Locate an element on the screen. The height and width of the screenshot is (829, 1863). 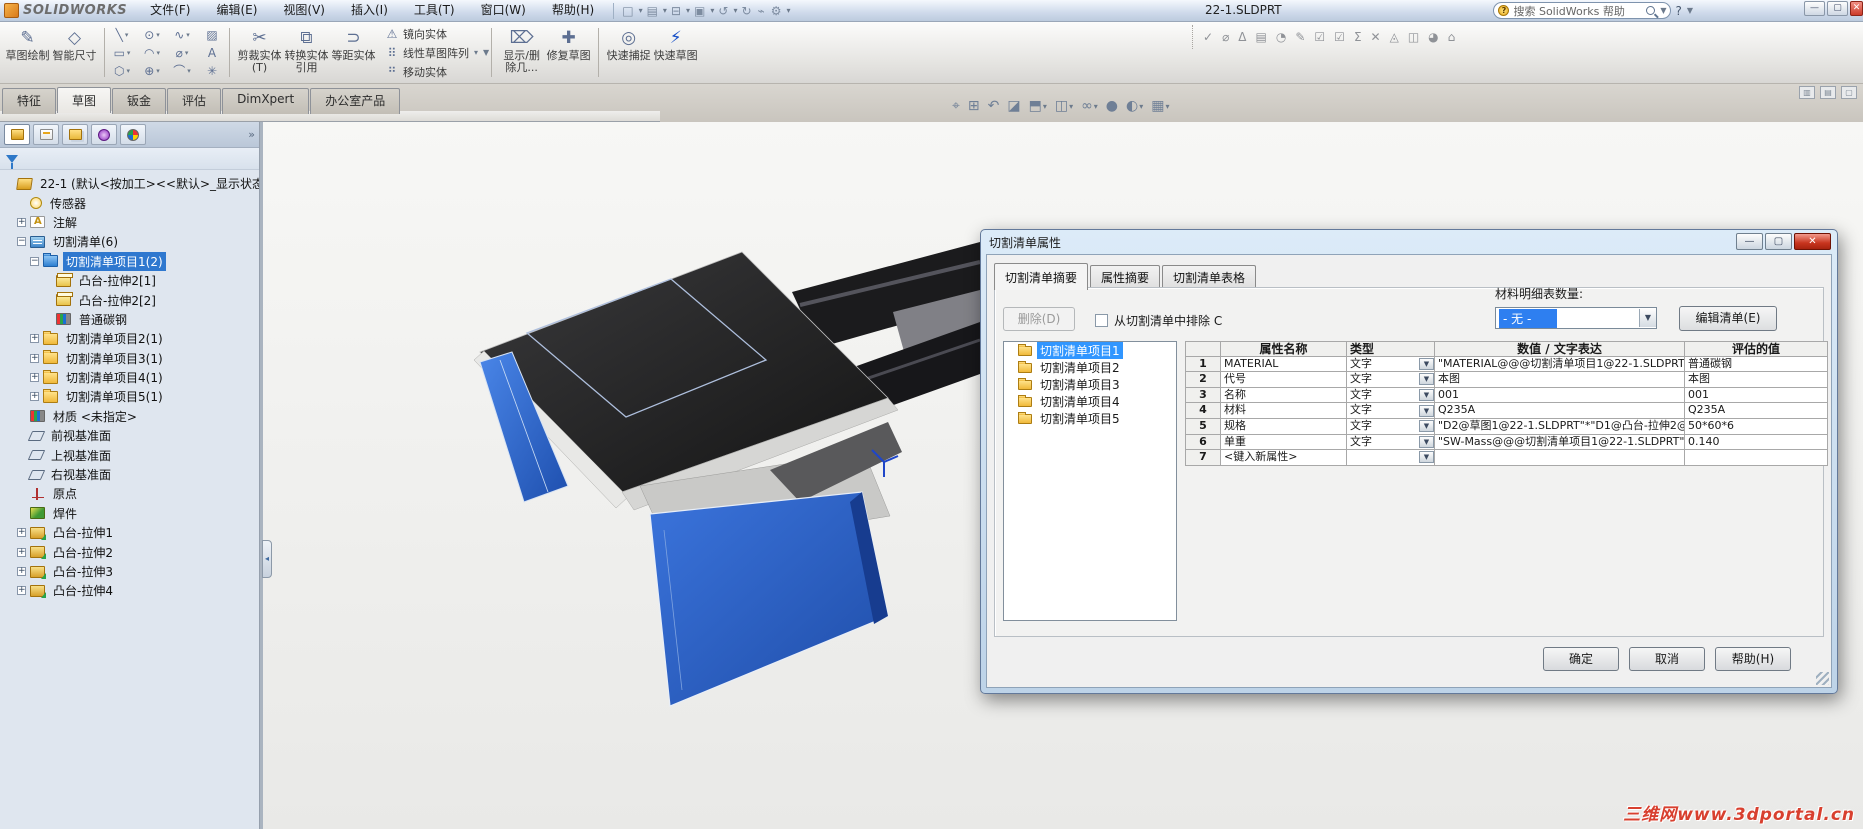
line-icon: ╲ ▾ is located at coordinates (122, 35).